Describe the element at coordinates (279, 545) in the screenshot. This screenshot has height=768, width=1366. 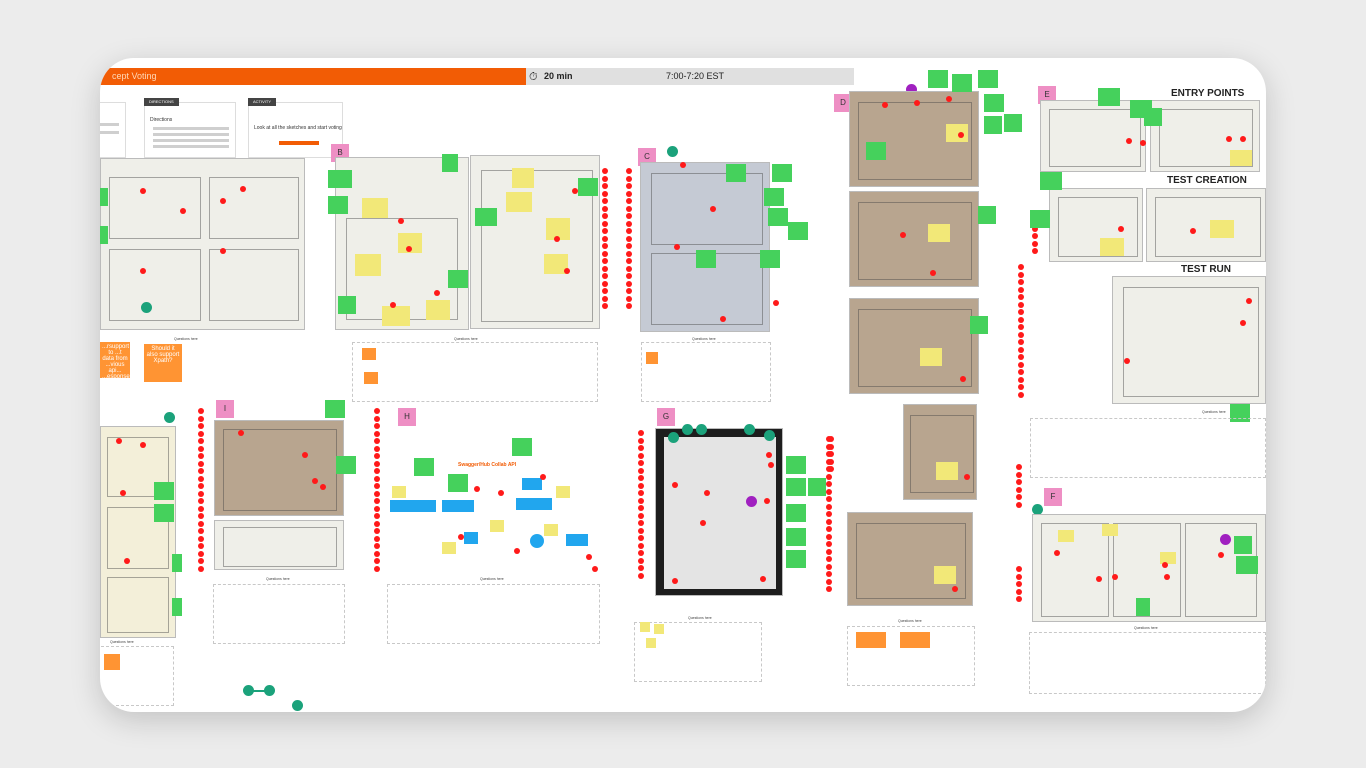
I see `sketch-photo-i2` at that location.